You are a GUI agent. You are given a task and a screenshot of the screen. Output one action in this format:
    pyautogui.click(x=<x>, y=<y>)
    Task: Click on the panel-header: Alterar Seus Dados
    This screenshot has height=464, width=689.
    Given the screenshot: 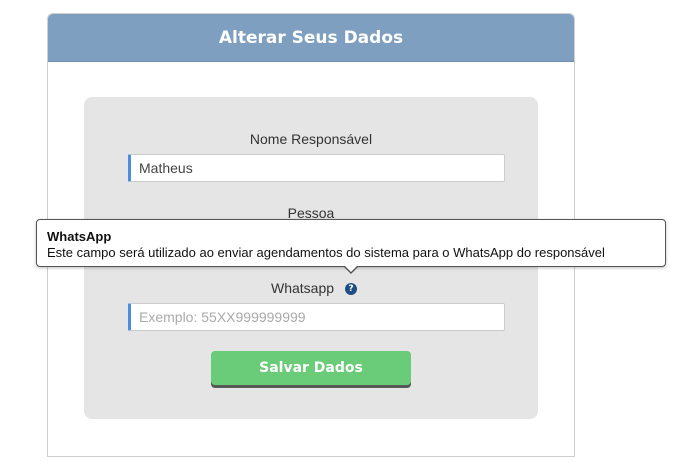 What is the action you would take?
    pyautogui.click(x=311, y=38)
    